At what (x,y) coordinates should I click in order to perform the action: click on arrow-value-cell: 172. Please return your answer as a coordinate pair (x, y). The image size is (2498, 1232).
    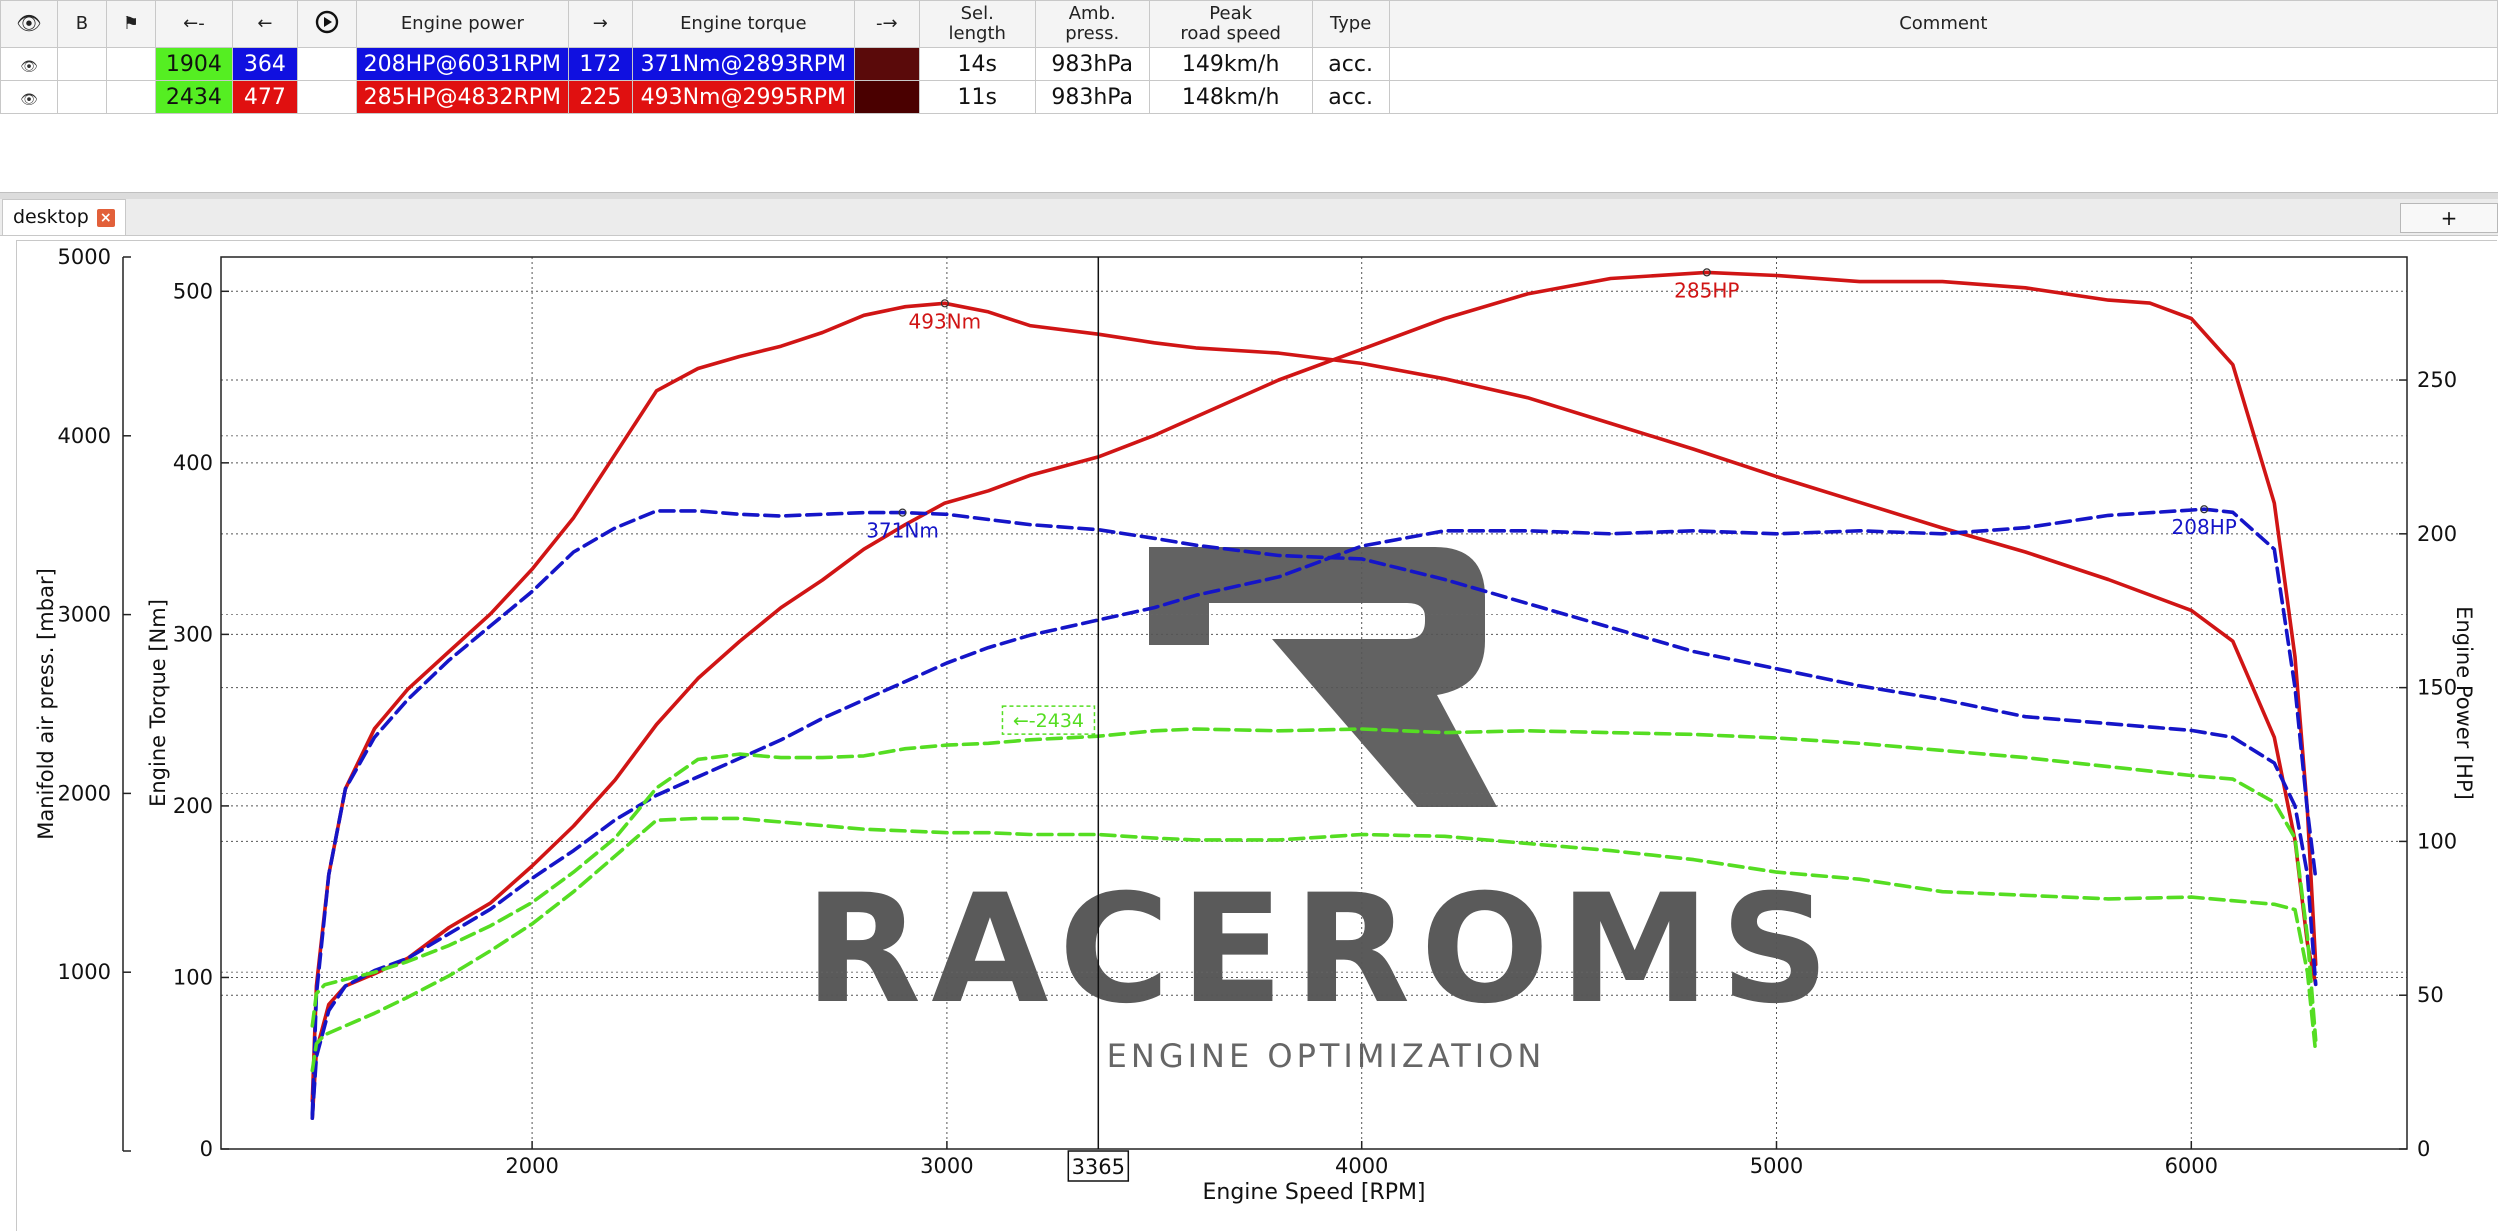
    Looking at the image, I should click on (600, 64).